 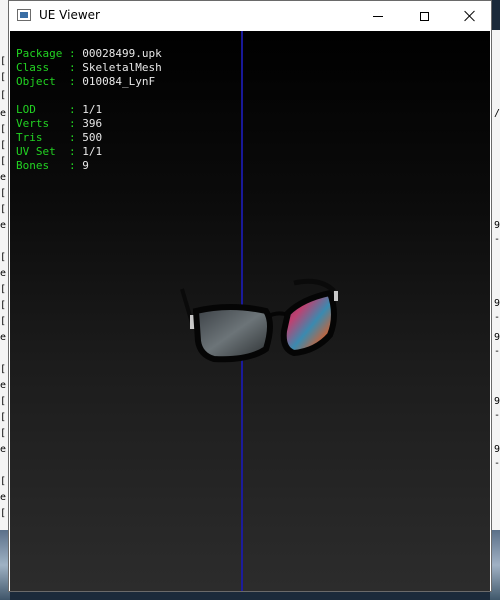 I want to click on maximize-button, so click(x=424, y=16).